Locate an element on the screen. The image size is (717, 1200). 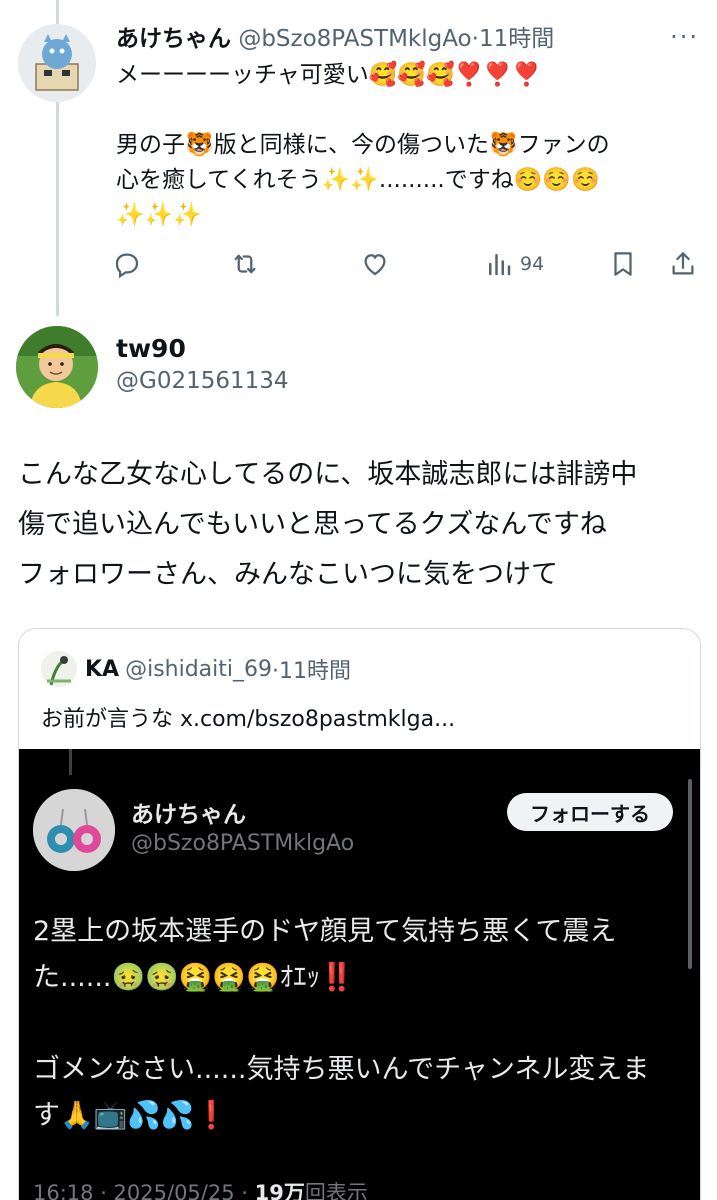
screenshot-author-name: あけちゃん is located at coordinates (188, 815).